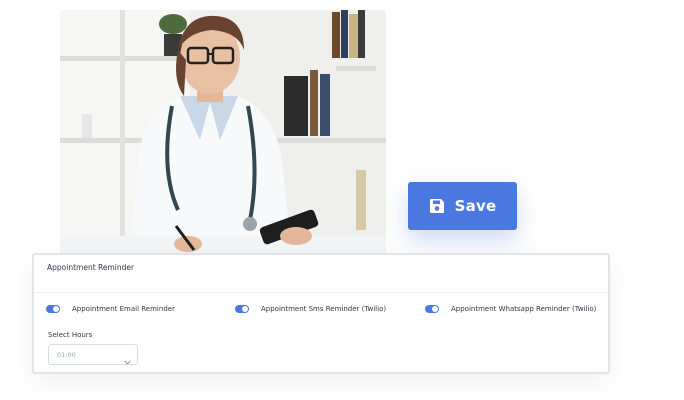 The height and width of the screenshot is (400, 684). Describe the element at coordinates (91, 267) in the screenshot. I see `panel-title: Appointment Reminder` at that location.